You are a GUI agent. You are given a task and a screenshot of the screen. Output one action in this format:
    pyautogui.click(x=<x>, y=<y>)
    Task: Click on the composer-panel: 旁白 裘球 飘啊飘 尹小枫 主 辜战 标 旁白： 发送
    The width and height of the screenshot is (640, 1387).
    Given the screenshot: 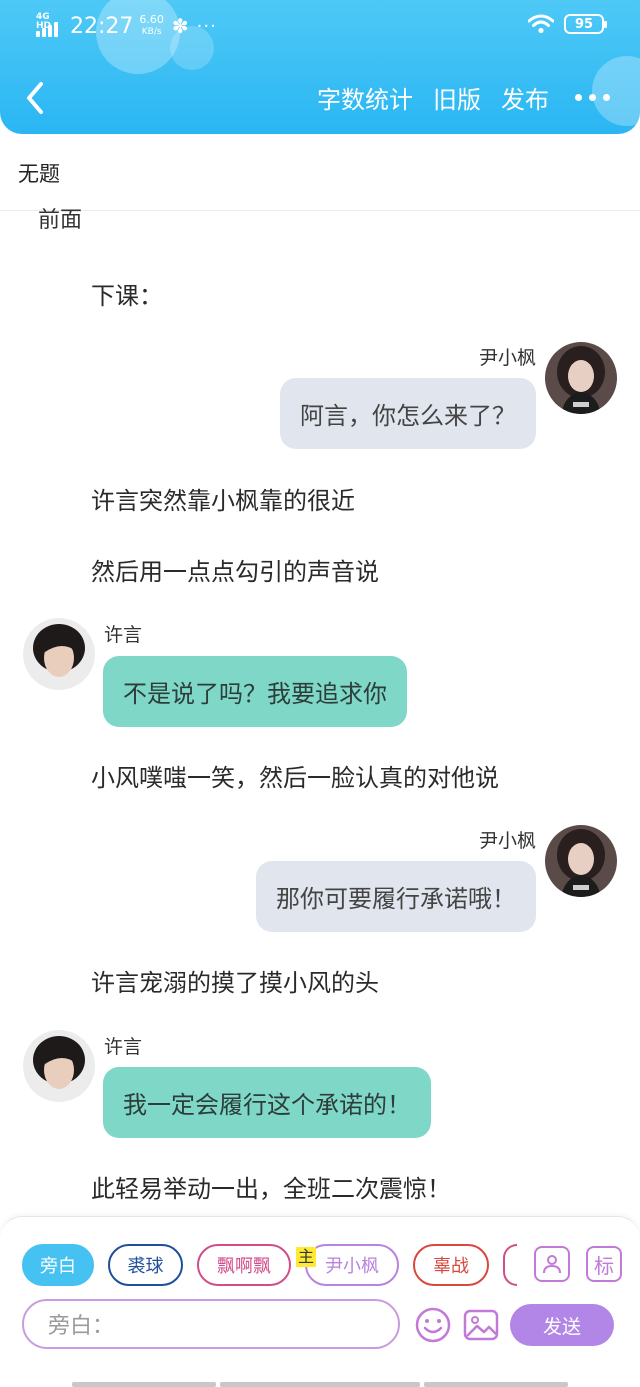 What is the action you would take?
    pyautogui.click(x=320, y=1291)
    